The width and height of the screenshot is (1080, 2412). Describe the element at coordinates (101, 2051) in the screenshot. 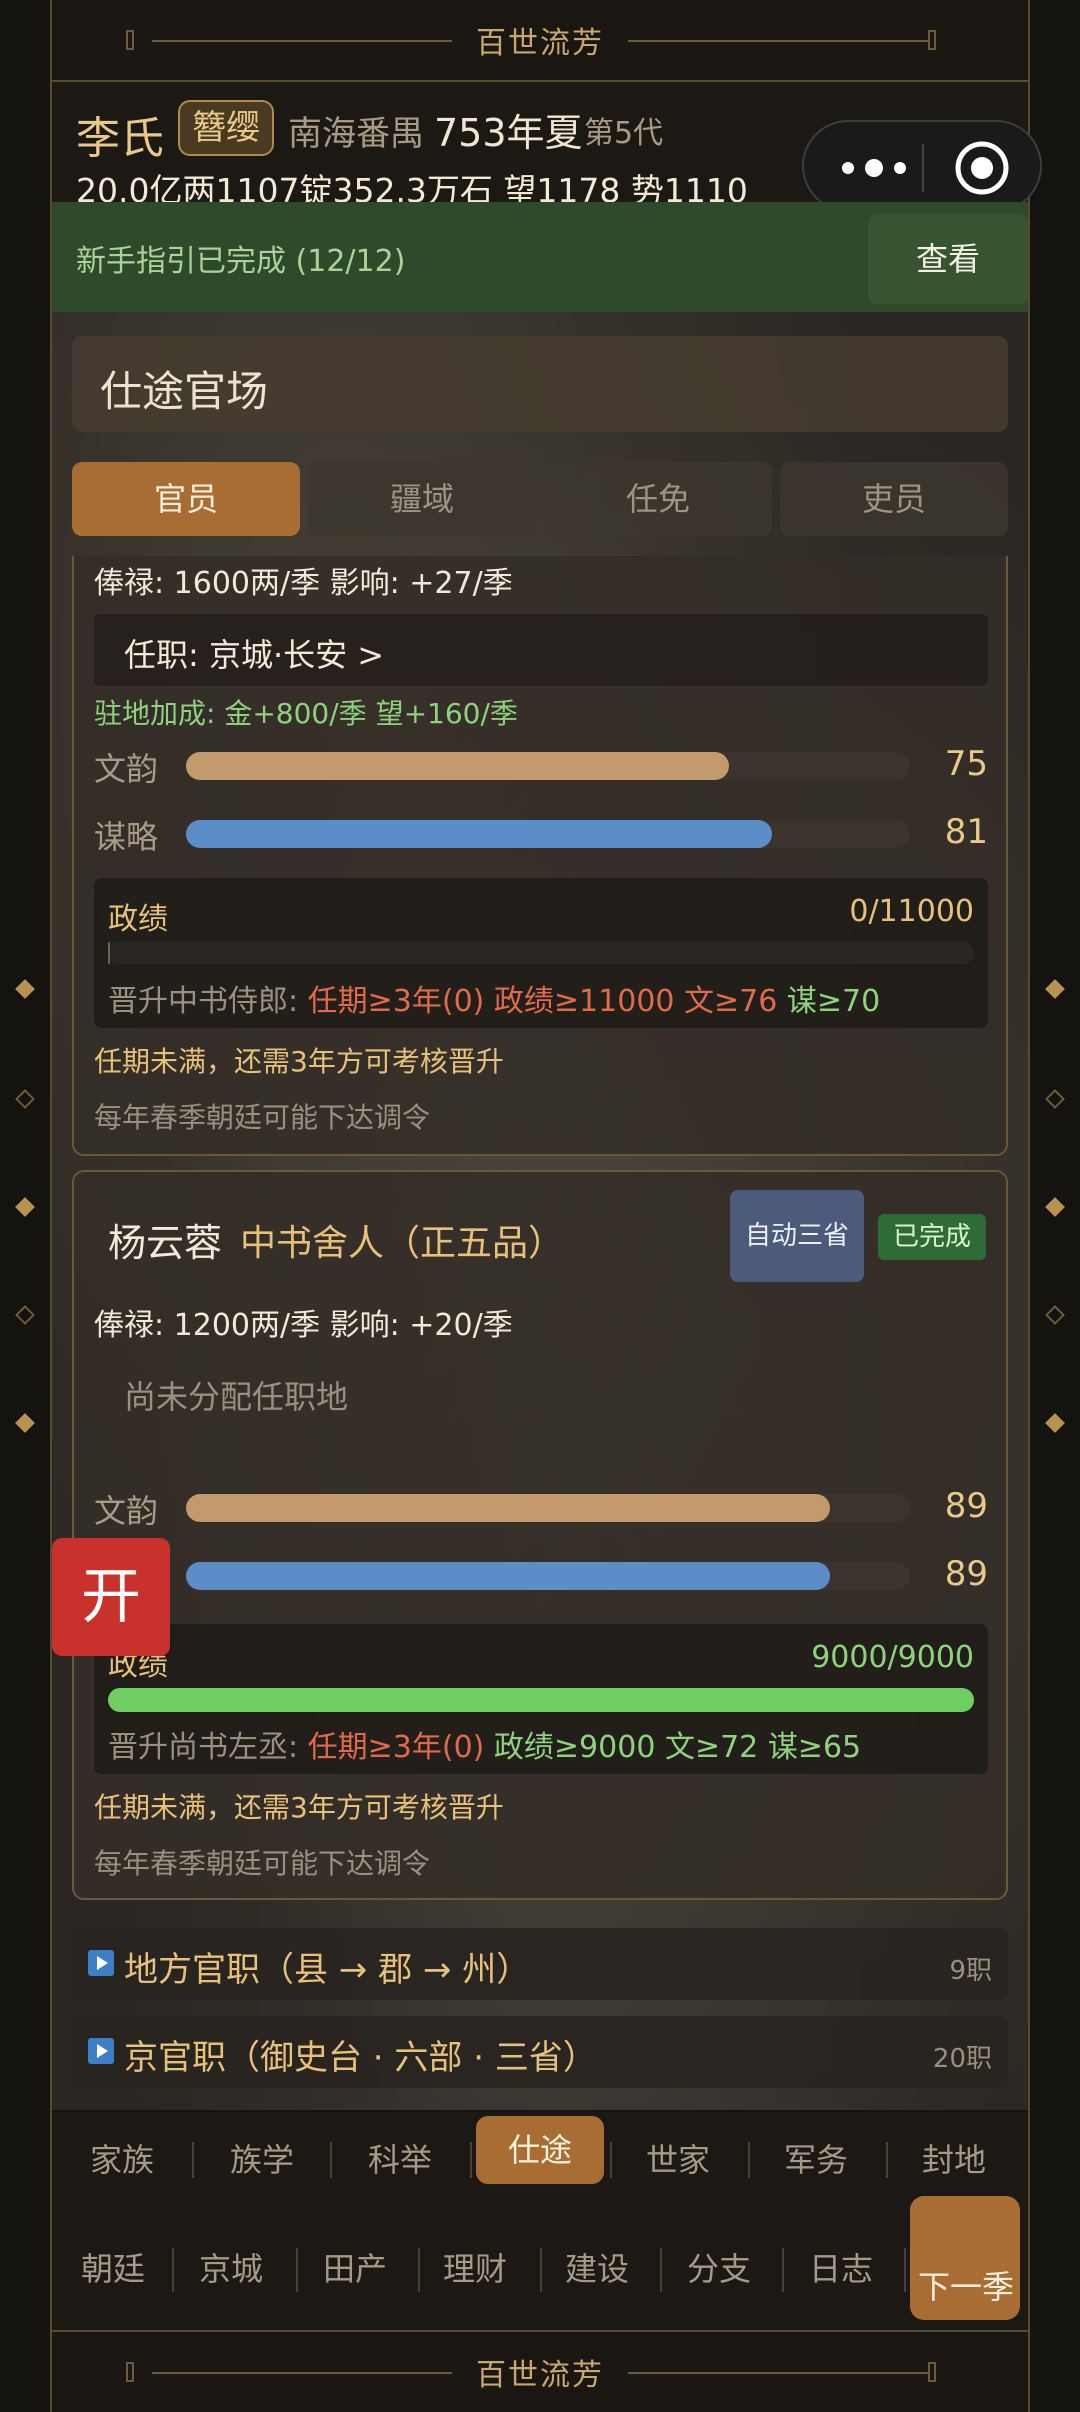

I see `expand-icon` at that location.